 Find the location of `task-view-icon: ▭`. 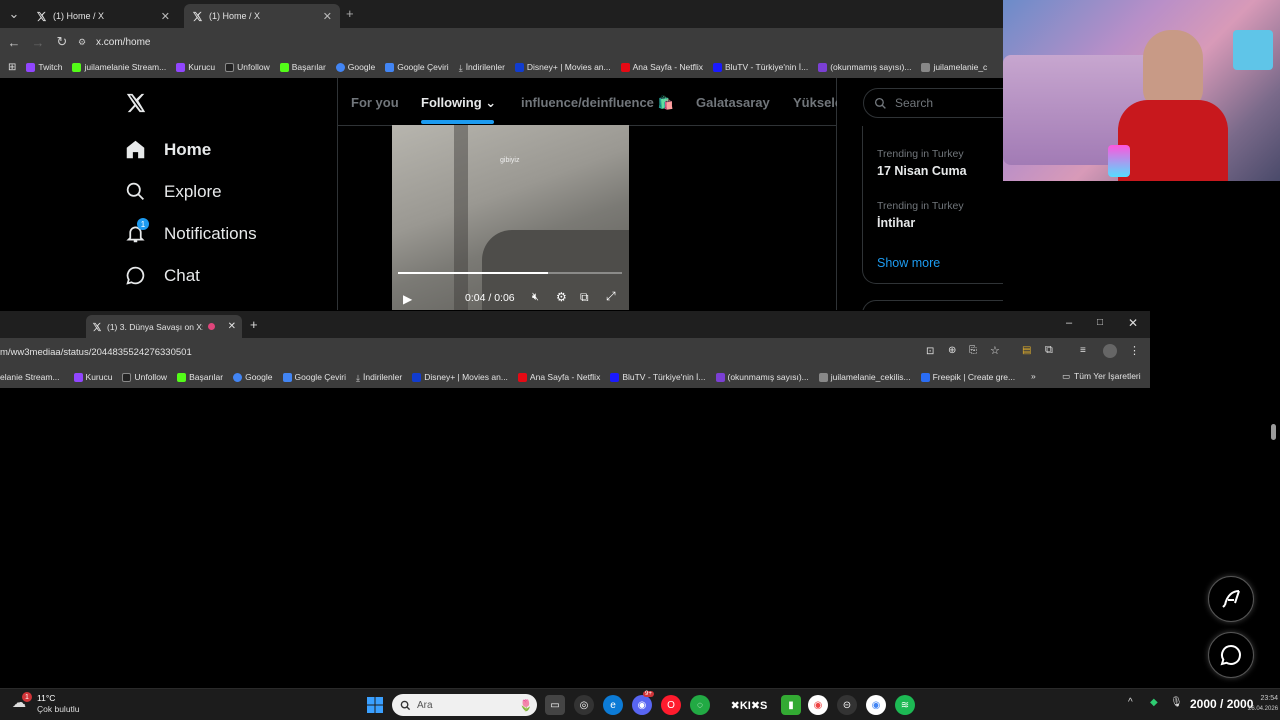

task-view-icon: ▭ is located at coordinates (555, 705).